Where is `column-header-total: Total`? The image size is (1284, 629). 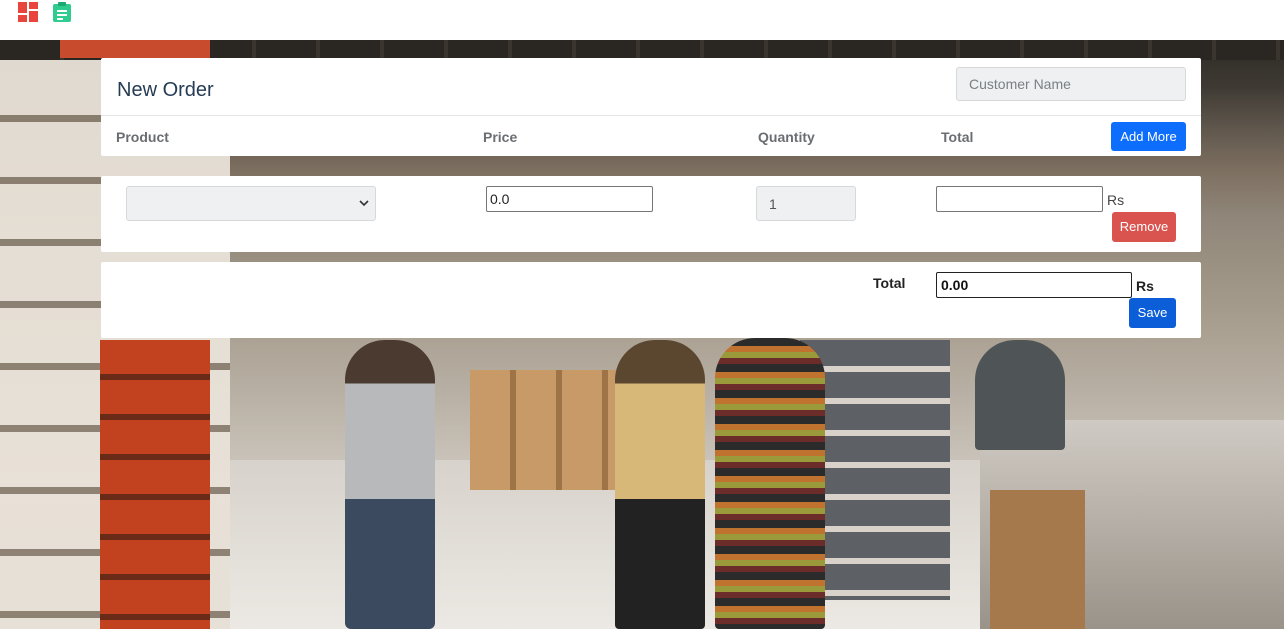
column-header-total: Total is located at coordinates (957, 137).